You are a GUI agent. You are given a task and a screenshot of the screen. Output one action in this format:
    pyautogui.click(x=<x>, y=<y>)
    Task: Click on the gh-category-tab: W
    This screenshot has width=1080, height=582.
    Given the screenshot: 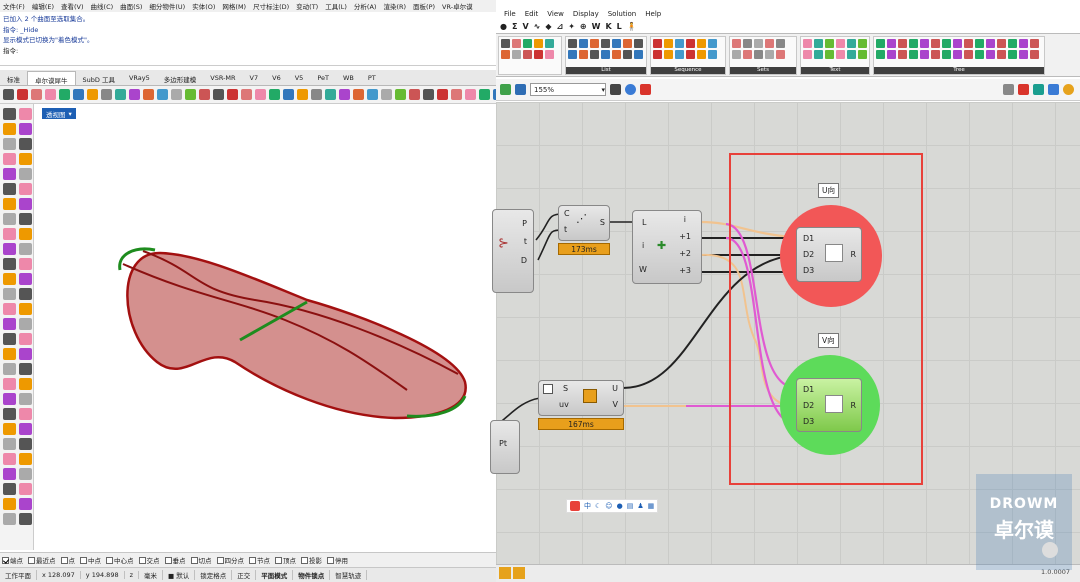 What is the action you would take?
    pyautogui.click(x=596, y=26)
    